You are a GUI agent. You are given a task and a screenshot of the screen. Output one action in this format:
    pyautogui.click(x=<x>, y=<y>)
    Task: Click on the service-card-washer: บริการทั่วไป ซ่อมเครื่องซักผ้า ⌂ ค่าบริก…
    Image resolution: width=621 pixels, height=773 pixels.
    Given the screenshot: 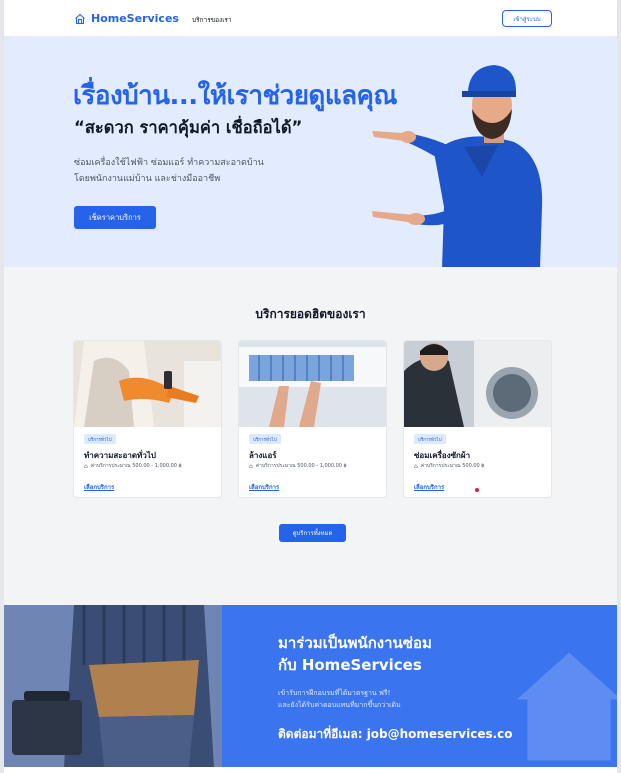 What is the action you would take?
    pyautogui.click(x=477, y=419)
    